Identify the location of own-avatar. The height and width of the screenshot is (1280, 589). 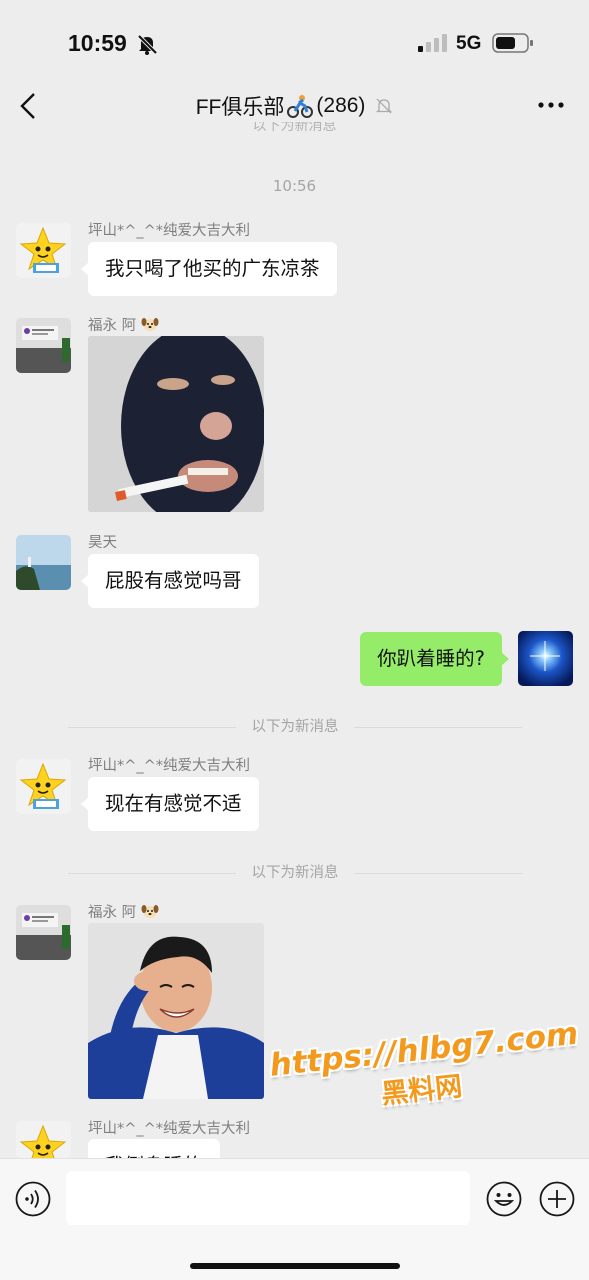
(545, 658).